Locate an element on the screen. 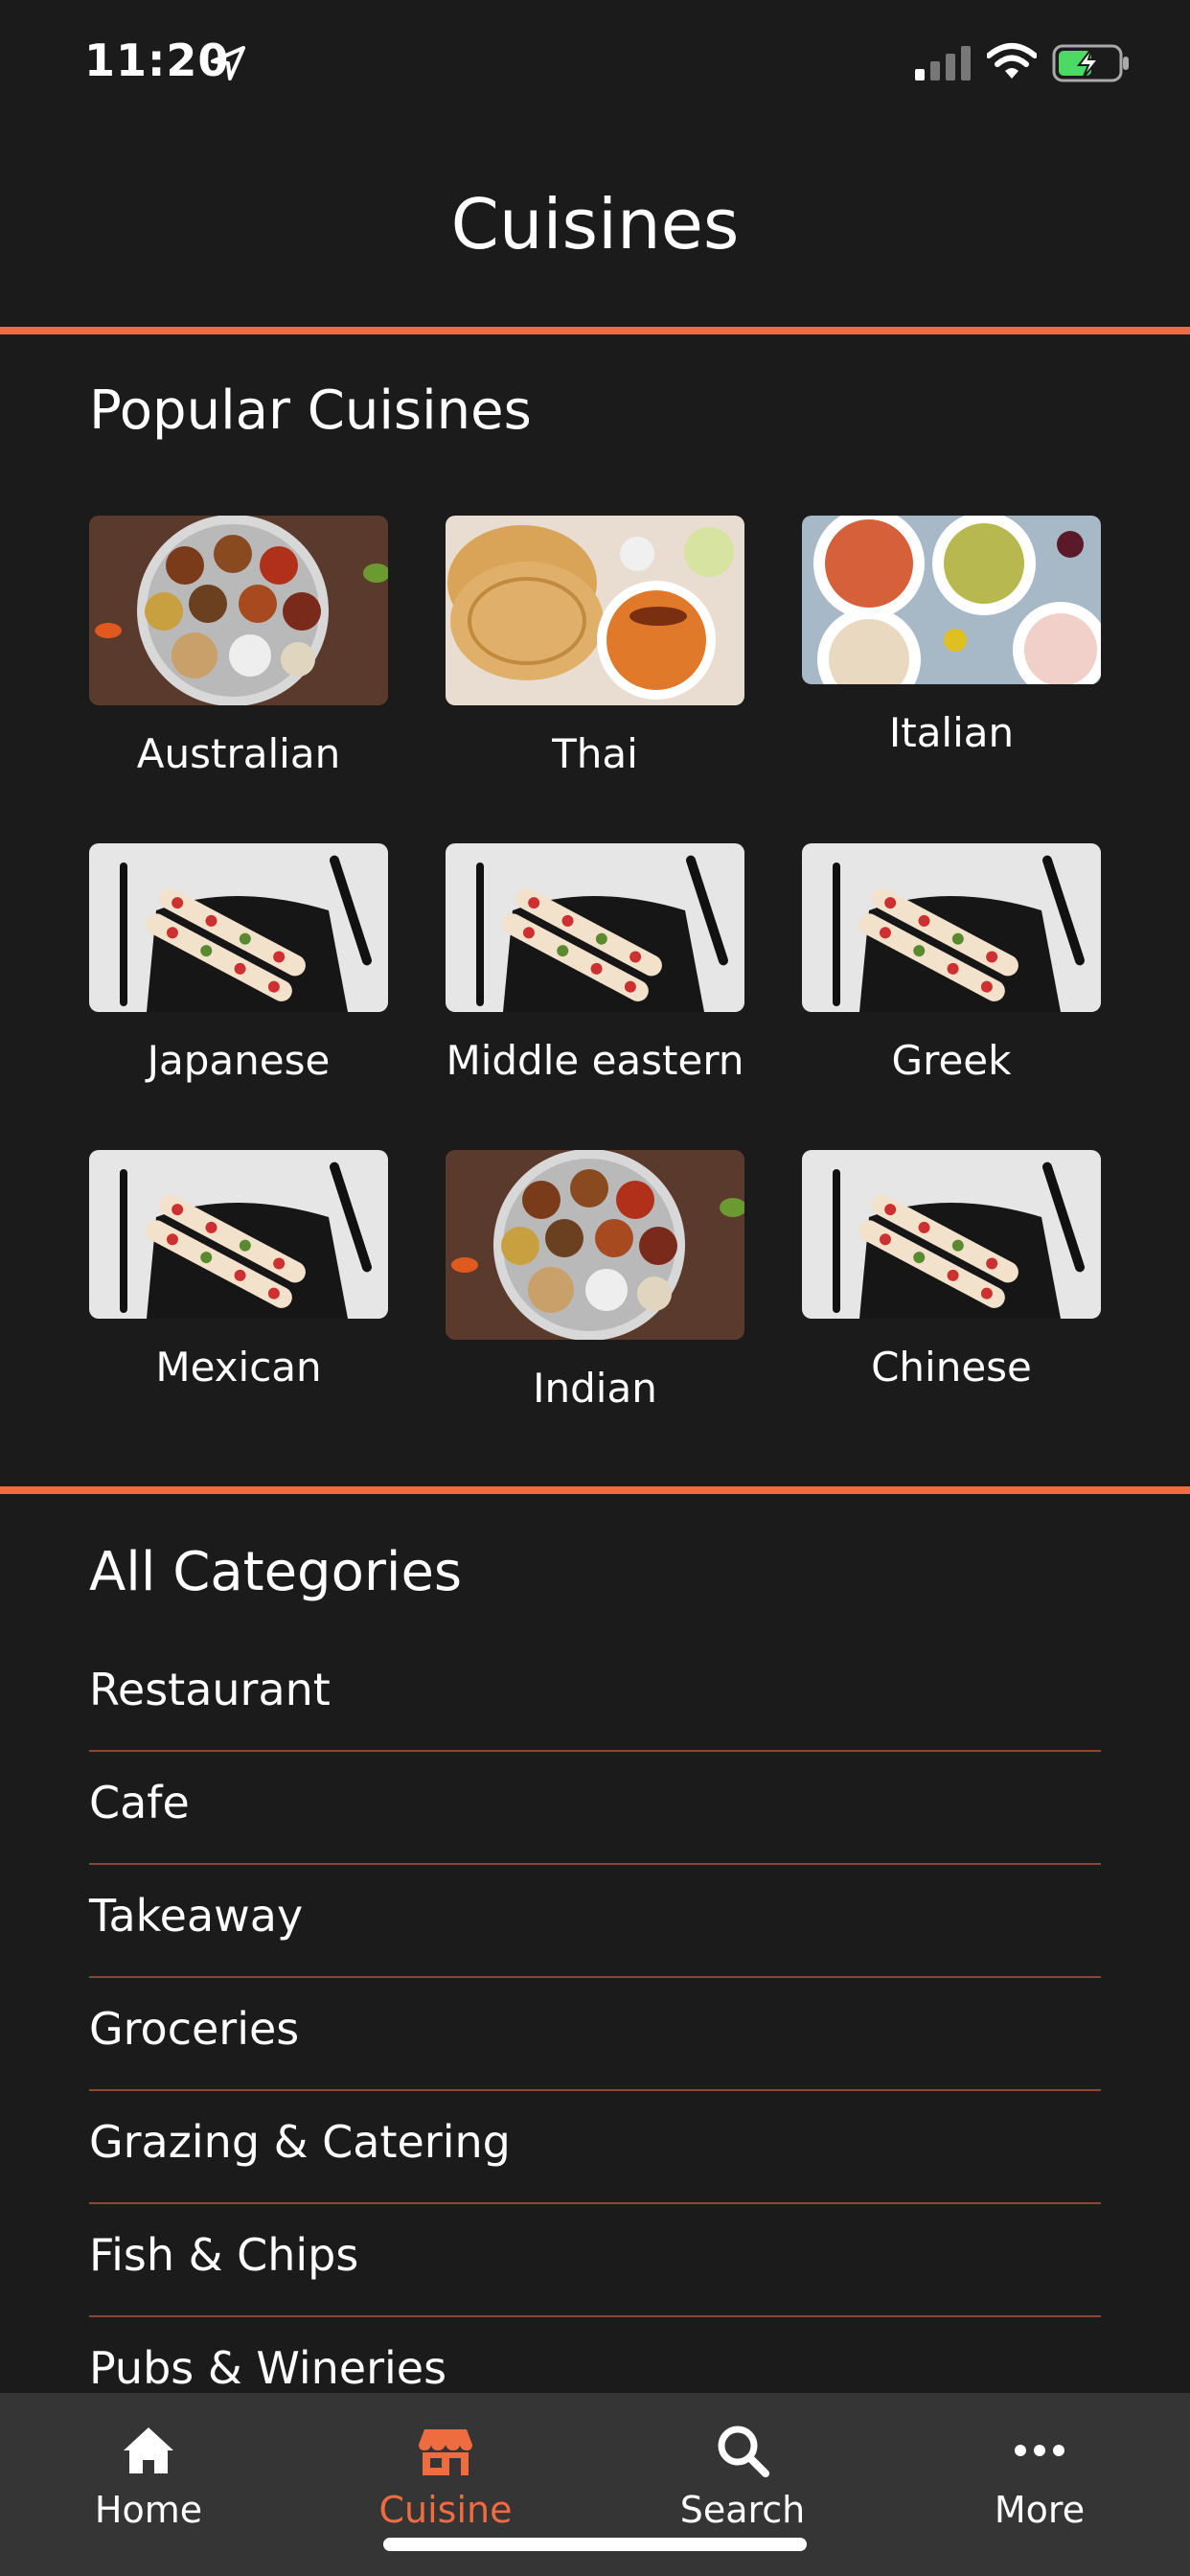 The width and height of the screenshot is (1190, 2576). all-categories-title: All Categories is located at coordinates (276, 1572).